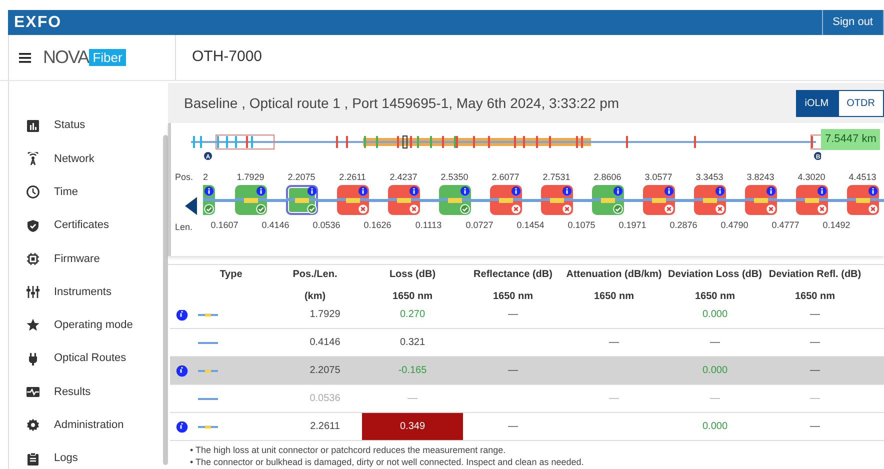 The image size is (884, 469). What do you see at coordinates (89, 425) in the screenshot?
I see `sidebar-item: Administration` at bounding box center [89, 425].